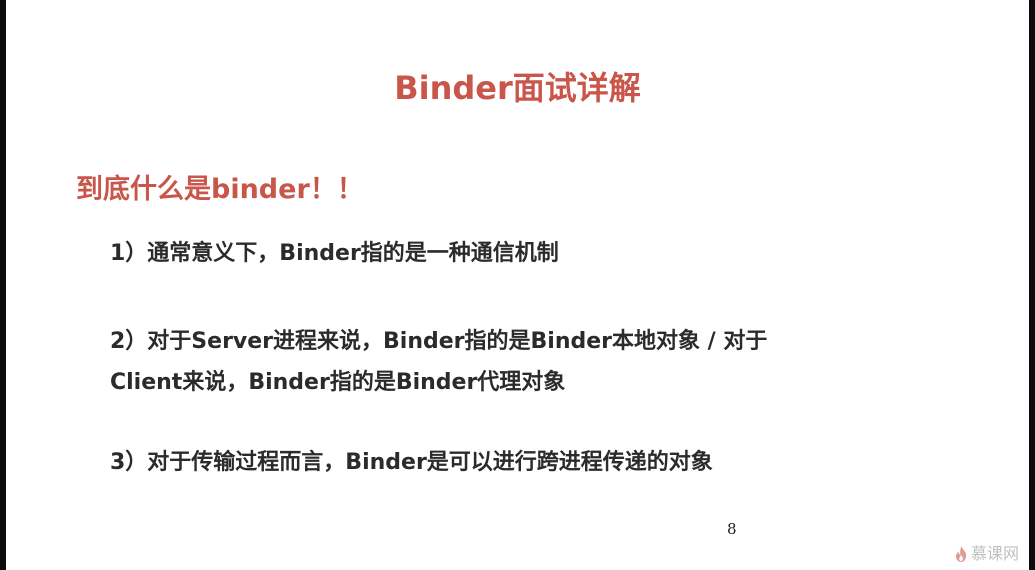 The height and width of the screenshot is (570, 1035). Describe the element at coordinates (995, 553) in the screenshot. I see `watermark-text: 慕课网` at that location.